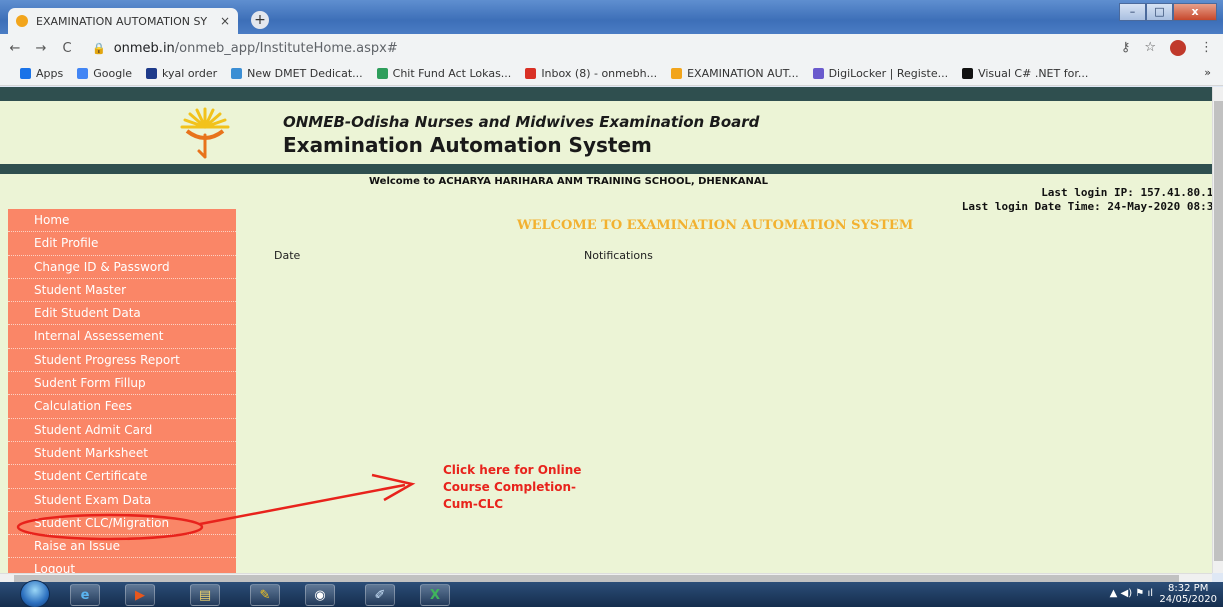 This screenshot has width=1223, height=607. What do you see at coordinates (1086, 206) in the screenshot?
I see `last-login-time: Last login Date Time: 24-May-2020 08:31` at bounding box center [1086, 206].